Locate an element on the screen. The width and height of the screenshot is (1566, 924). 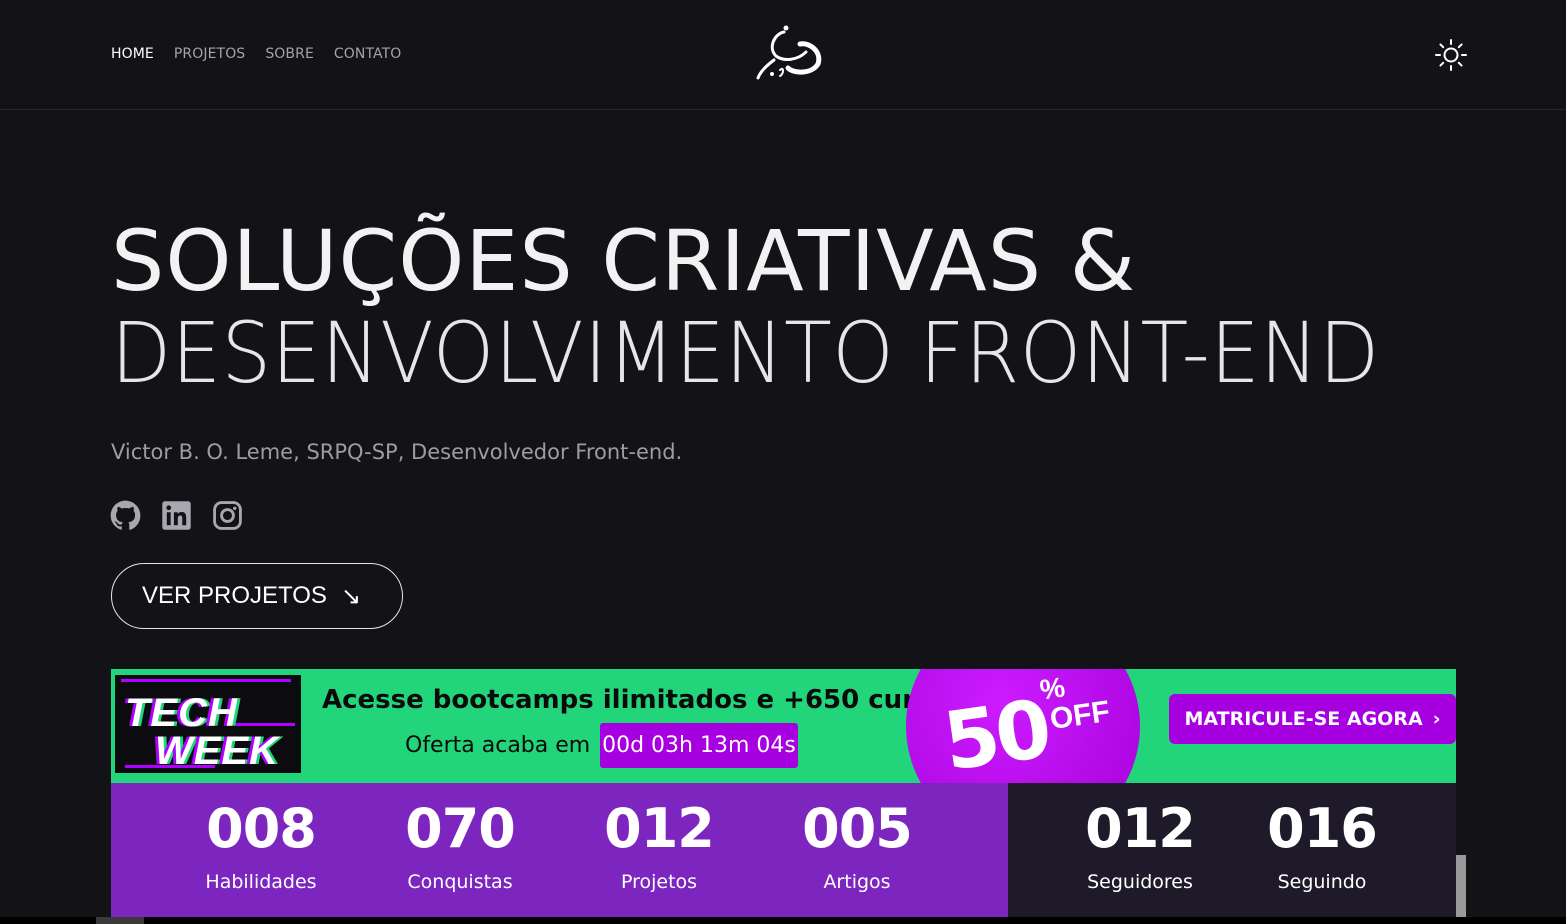
stat-artigos: 005 Artigos is located at coordinates (857, 845).